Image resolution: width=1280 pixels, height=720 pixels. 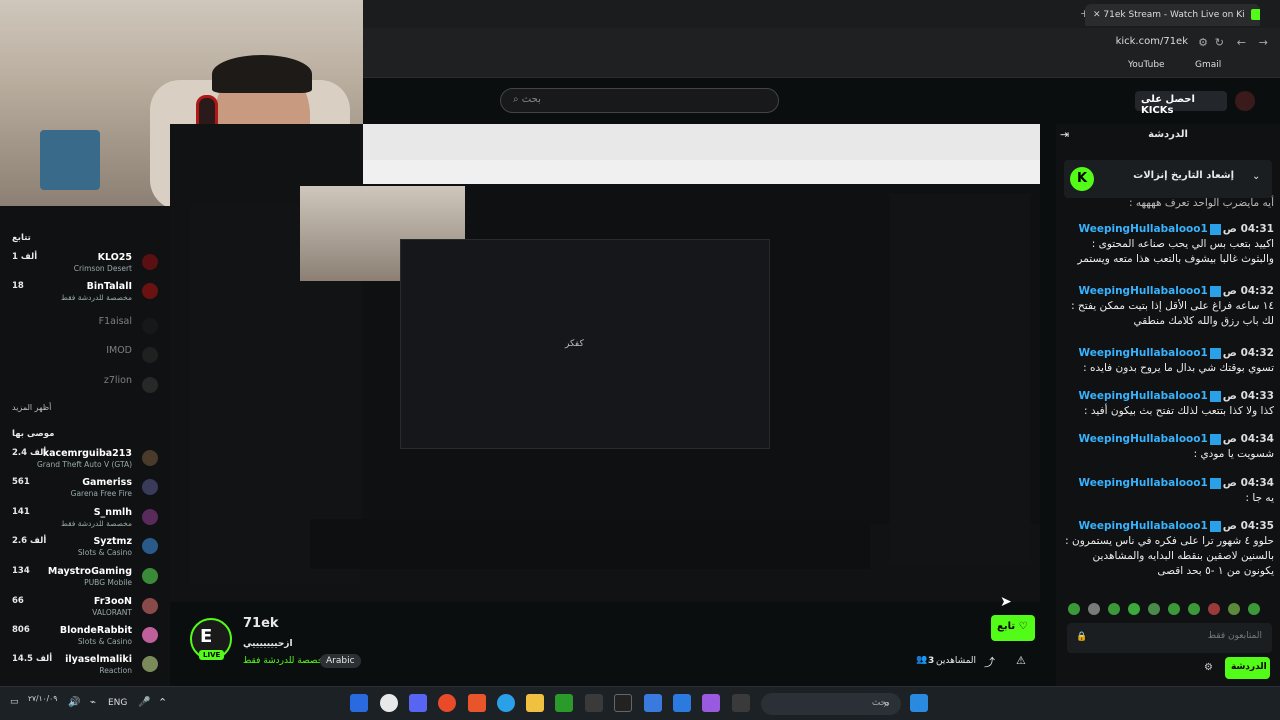 I want to click on sidebar-recommended-item: 134 MaystroGaming PUBG Mobile, so click(x=85, y=581).